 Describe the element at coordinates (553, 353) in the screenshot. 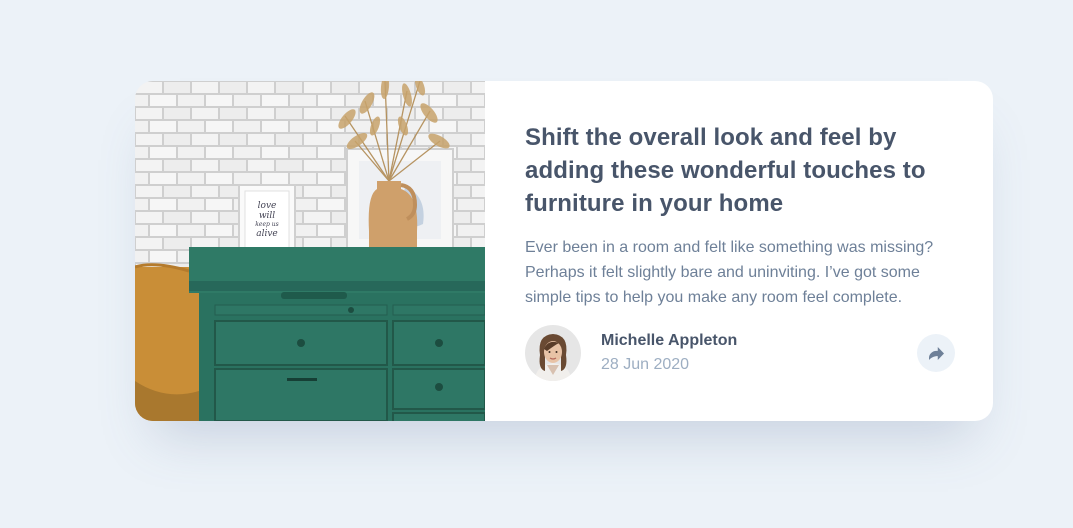

I see `author-avatar` at that location.